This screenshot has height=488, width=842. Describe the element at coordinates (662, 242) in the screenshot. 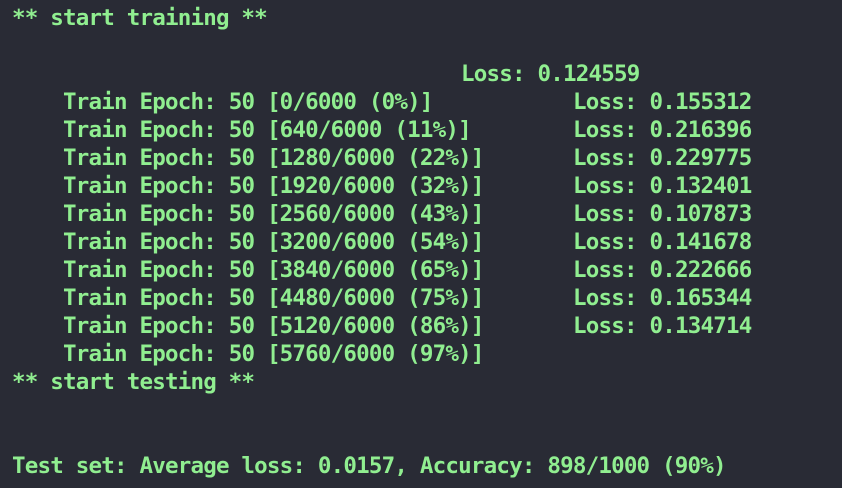

I see `train-loss: Loss: 0.141678` at that location.